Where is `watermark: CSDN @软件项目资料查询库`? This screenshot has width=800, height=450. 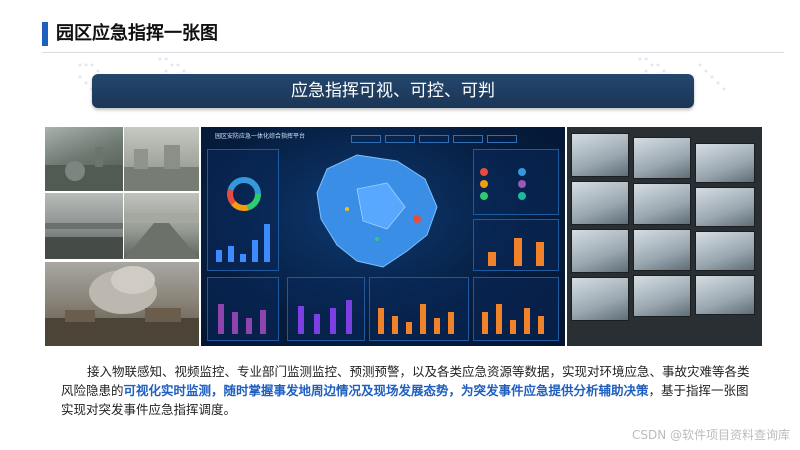
watermark: CSDN @软件项目资料查询库 is located at coordinates (710, 435).